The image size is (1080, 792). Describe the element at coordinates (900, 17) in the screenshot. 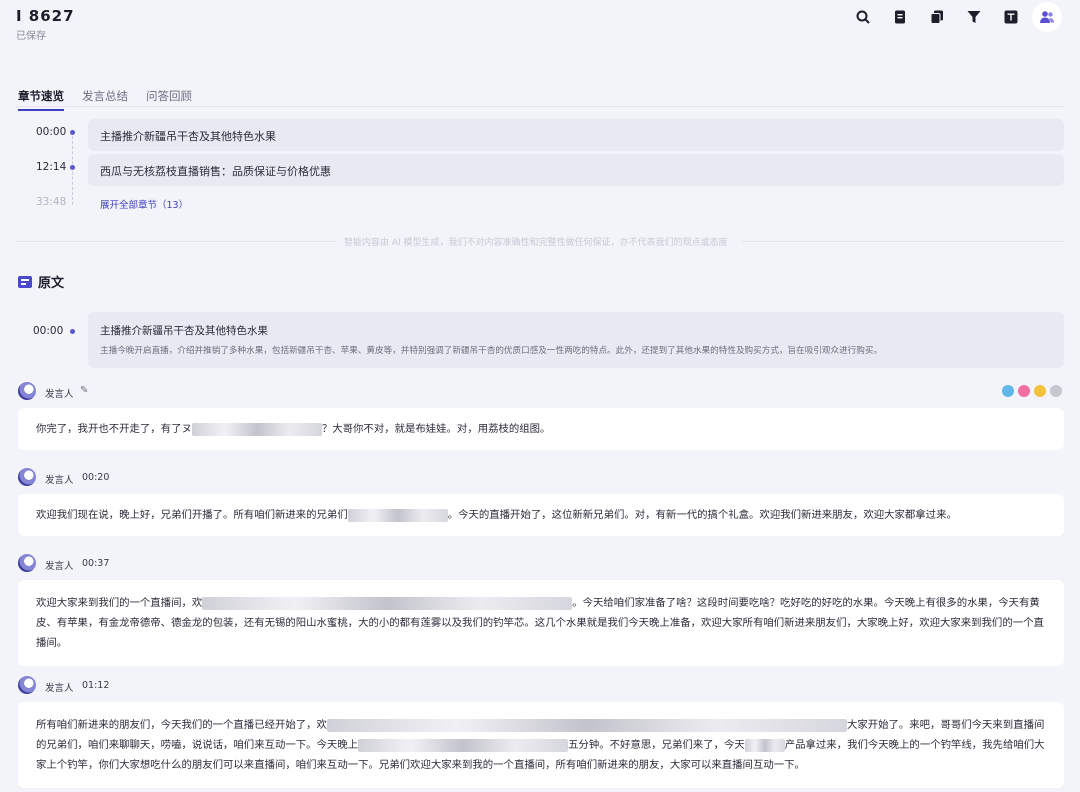

I see `document-icon` at that location.